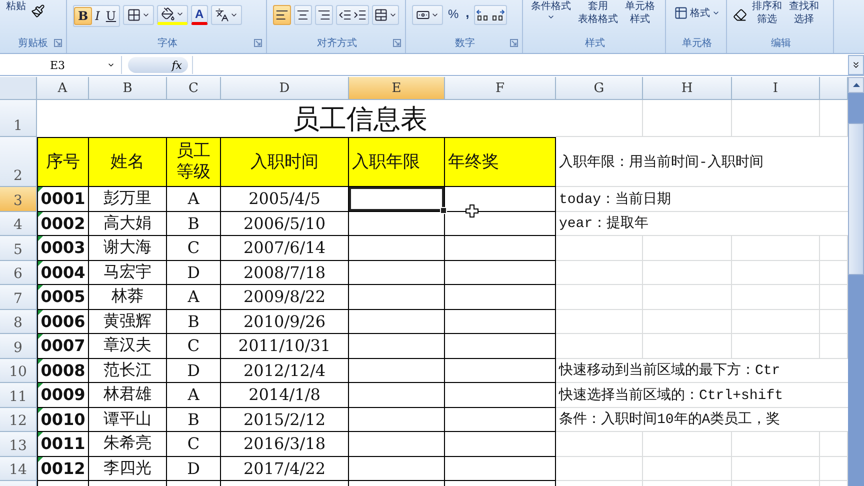 This screenshot has width=864, height=486. Describe the element at coordinates (33, 43) in the screenshot. I see `group-label: 剪贴板` at that location.